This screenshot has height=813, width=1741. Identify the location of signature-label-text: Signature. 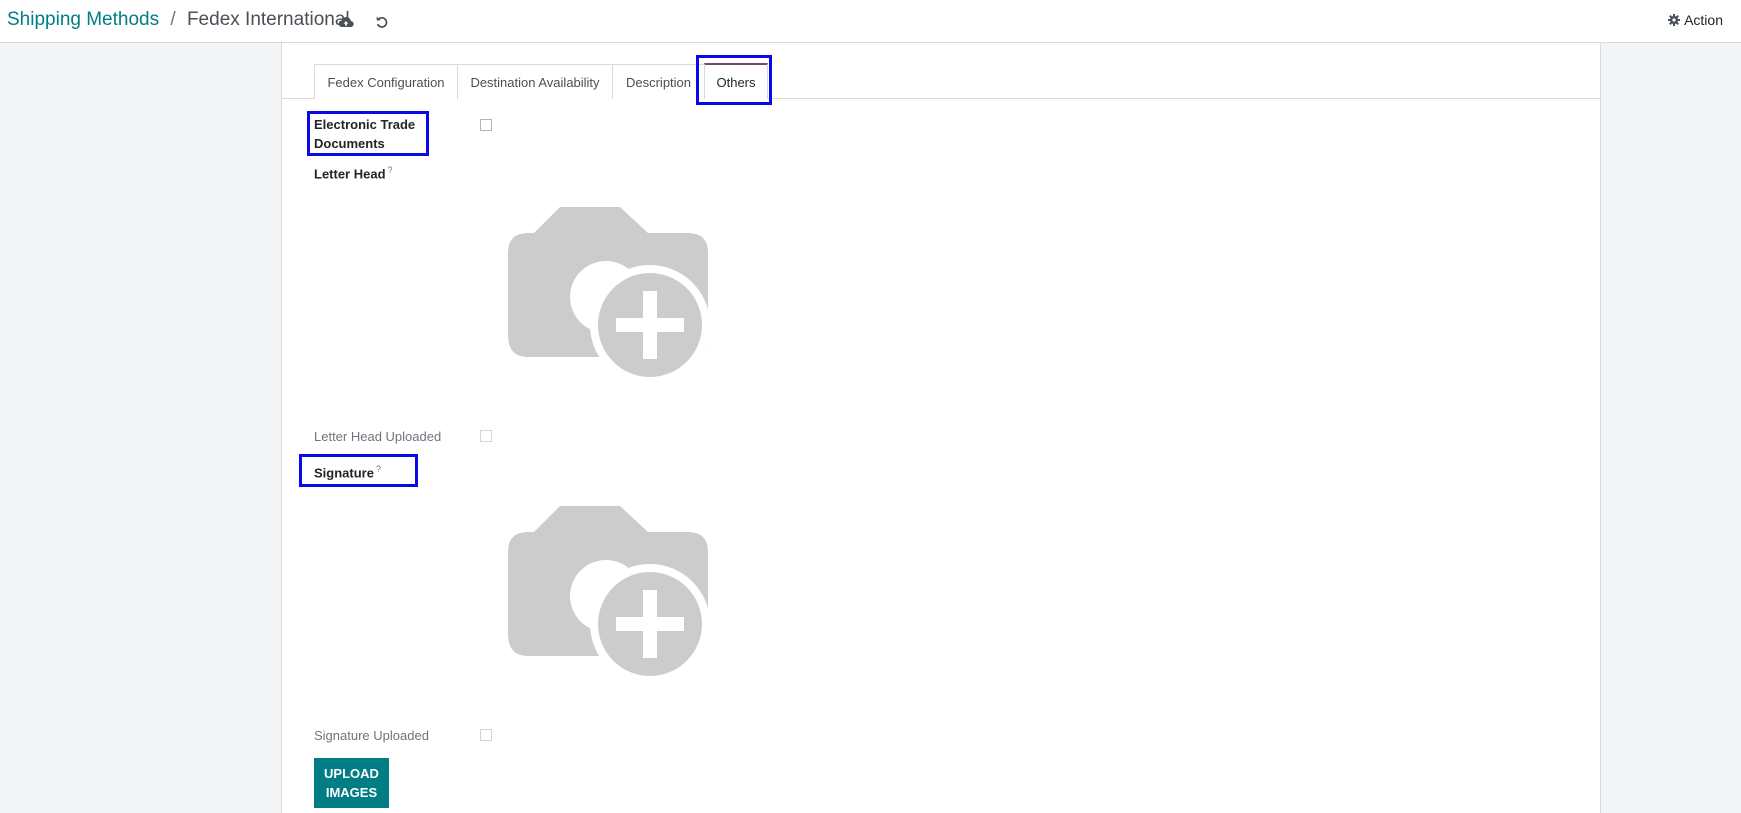
(344, 473).